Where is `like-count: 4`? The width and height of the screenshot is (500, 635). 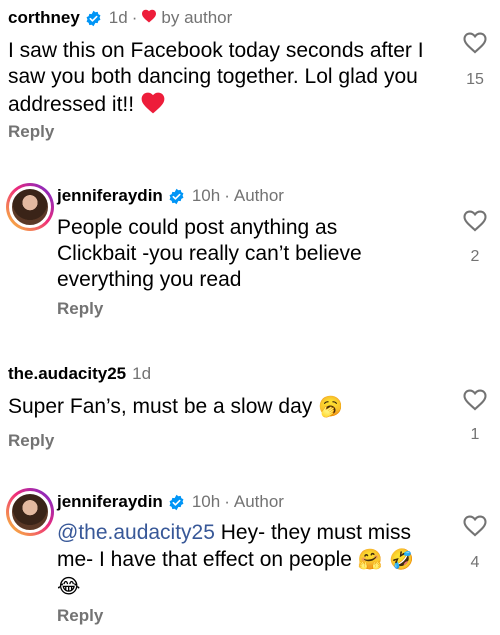
like-count: 4 is located at coordinates (475, 562).